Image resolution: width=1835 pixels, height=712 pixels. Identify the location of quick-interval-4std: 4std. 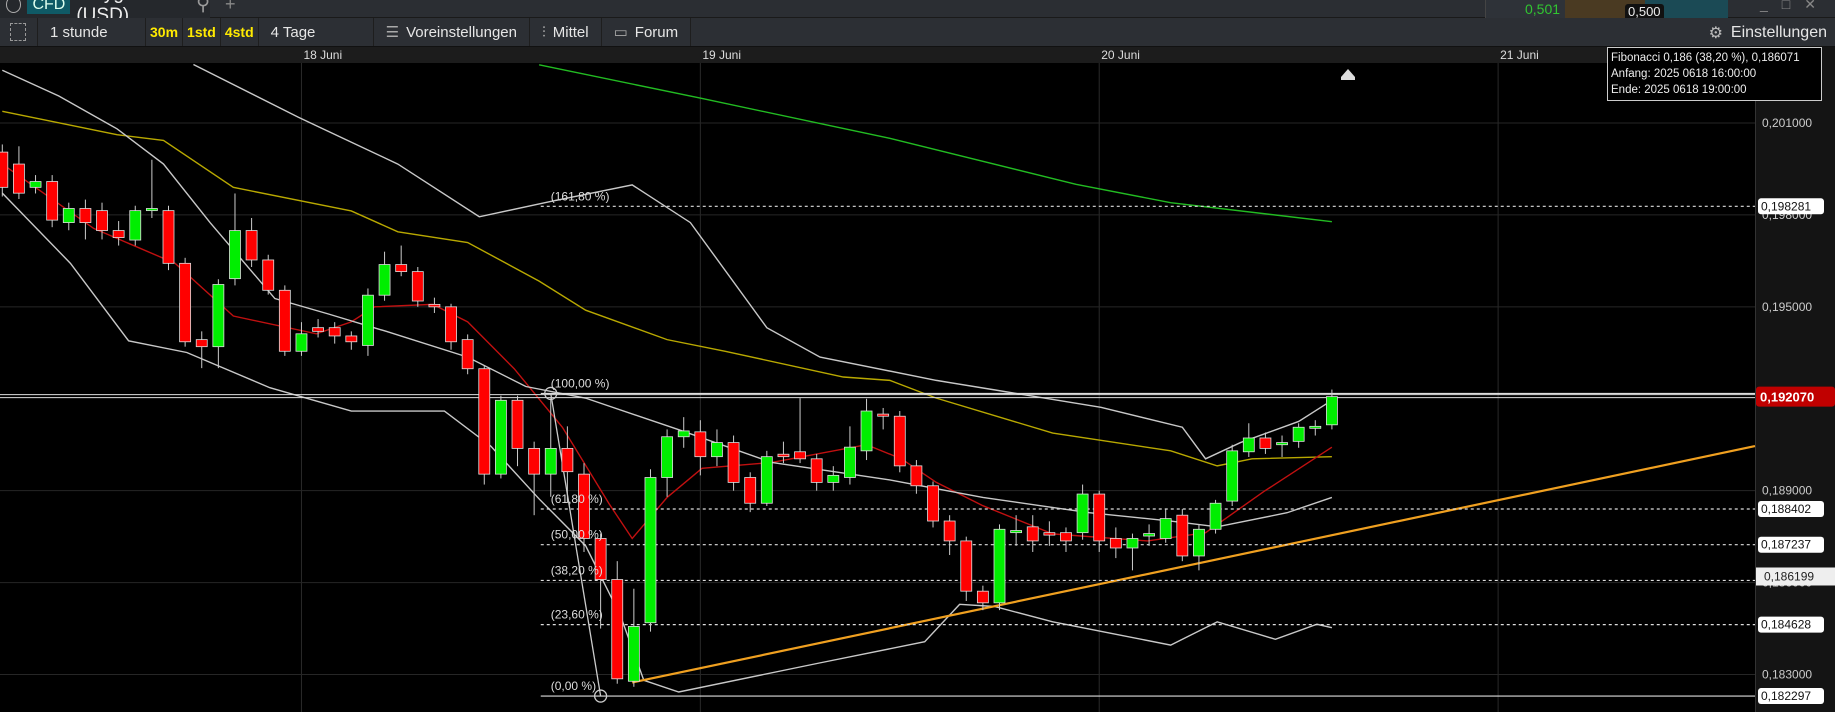
(240, 32).